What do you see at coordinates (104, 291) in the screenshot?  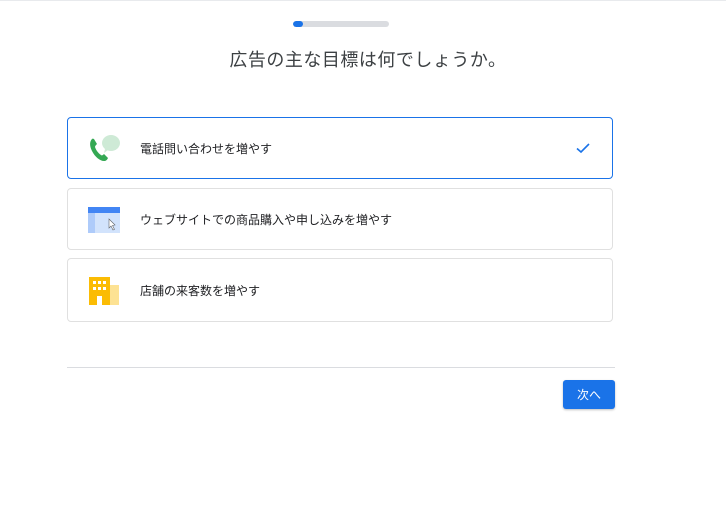 I see `store-building-icon` at bounding box center [104, 291].